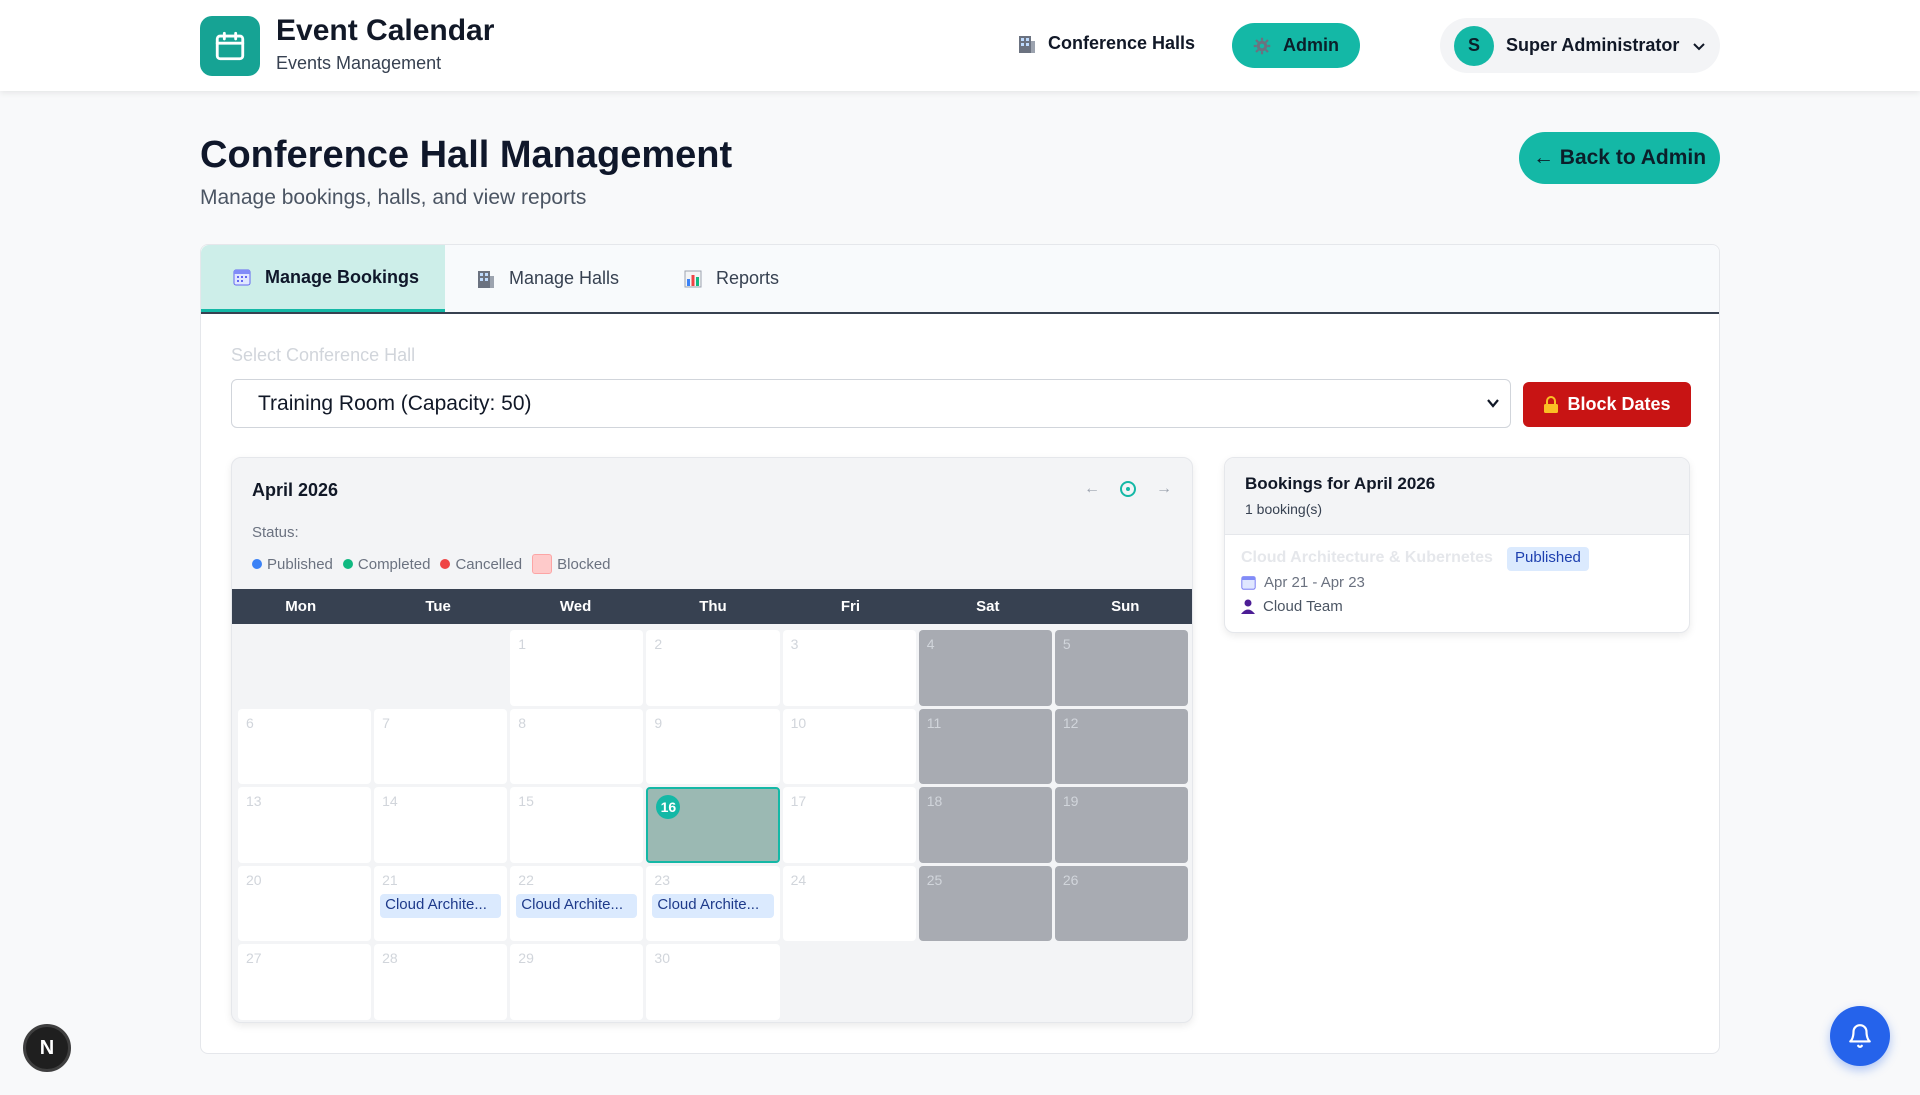  I want to click on tab-manage-halls: Manage Halls, so click(548, 278).